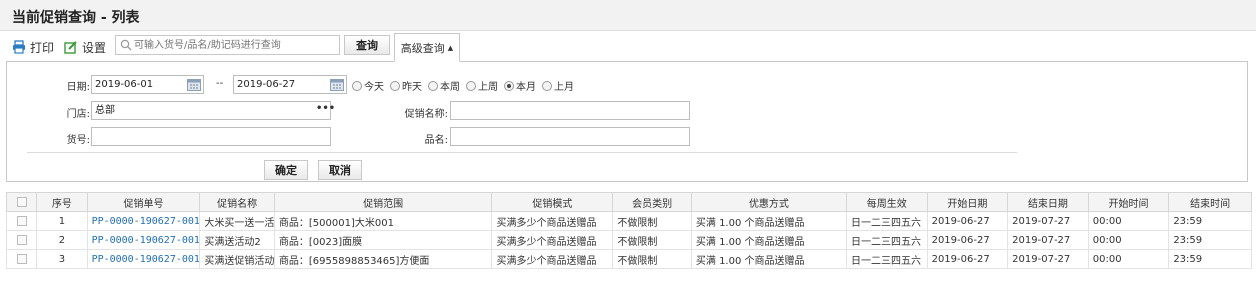  I want to click on advanced-search-tab: 高级查询 ▲, so click(427, 47).